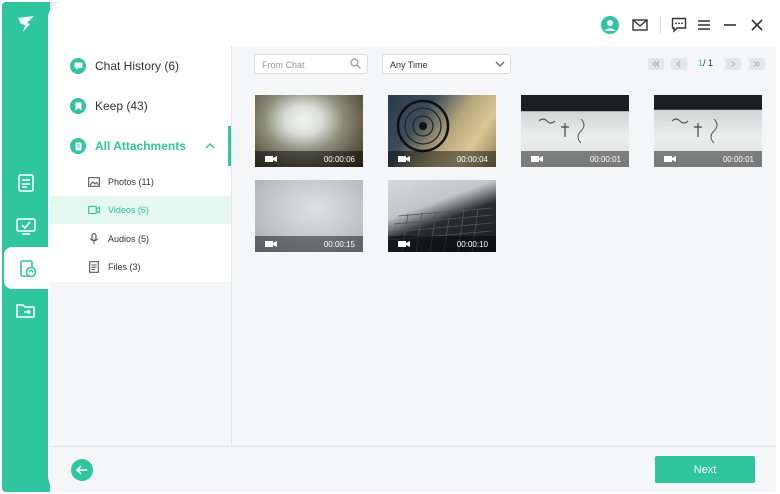  I want to click on arrow-left-icon, so click(81, 470).